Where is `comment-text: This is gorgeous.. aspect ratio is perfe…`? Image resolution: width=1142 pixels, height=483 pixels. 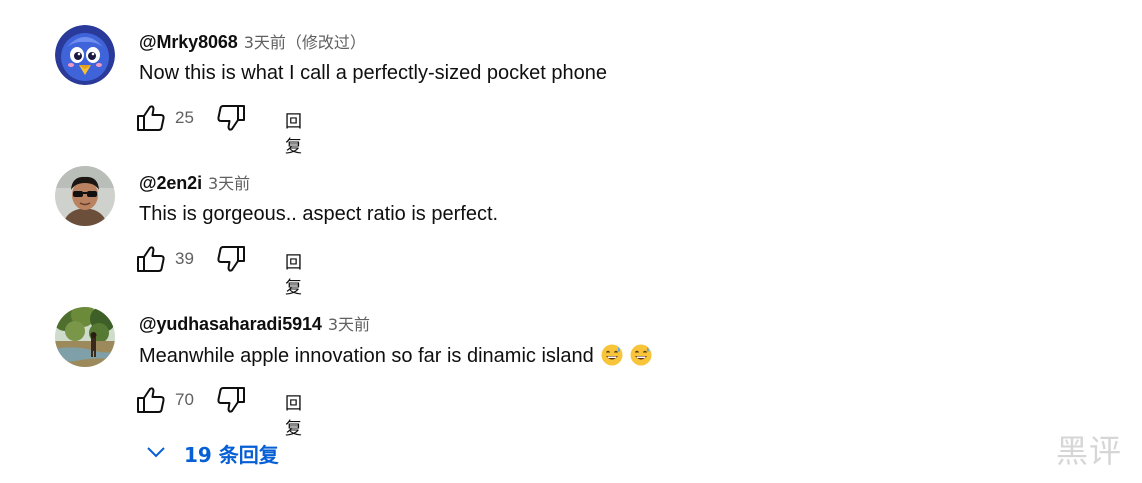 comment-text: This is gorgeous.. aspect ratio is perfe… is located at coordinates (319, 214).